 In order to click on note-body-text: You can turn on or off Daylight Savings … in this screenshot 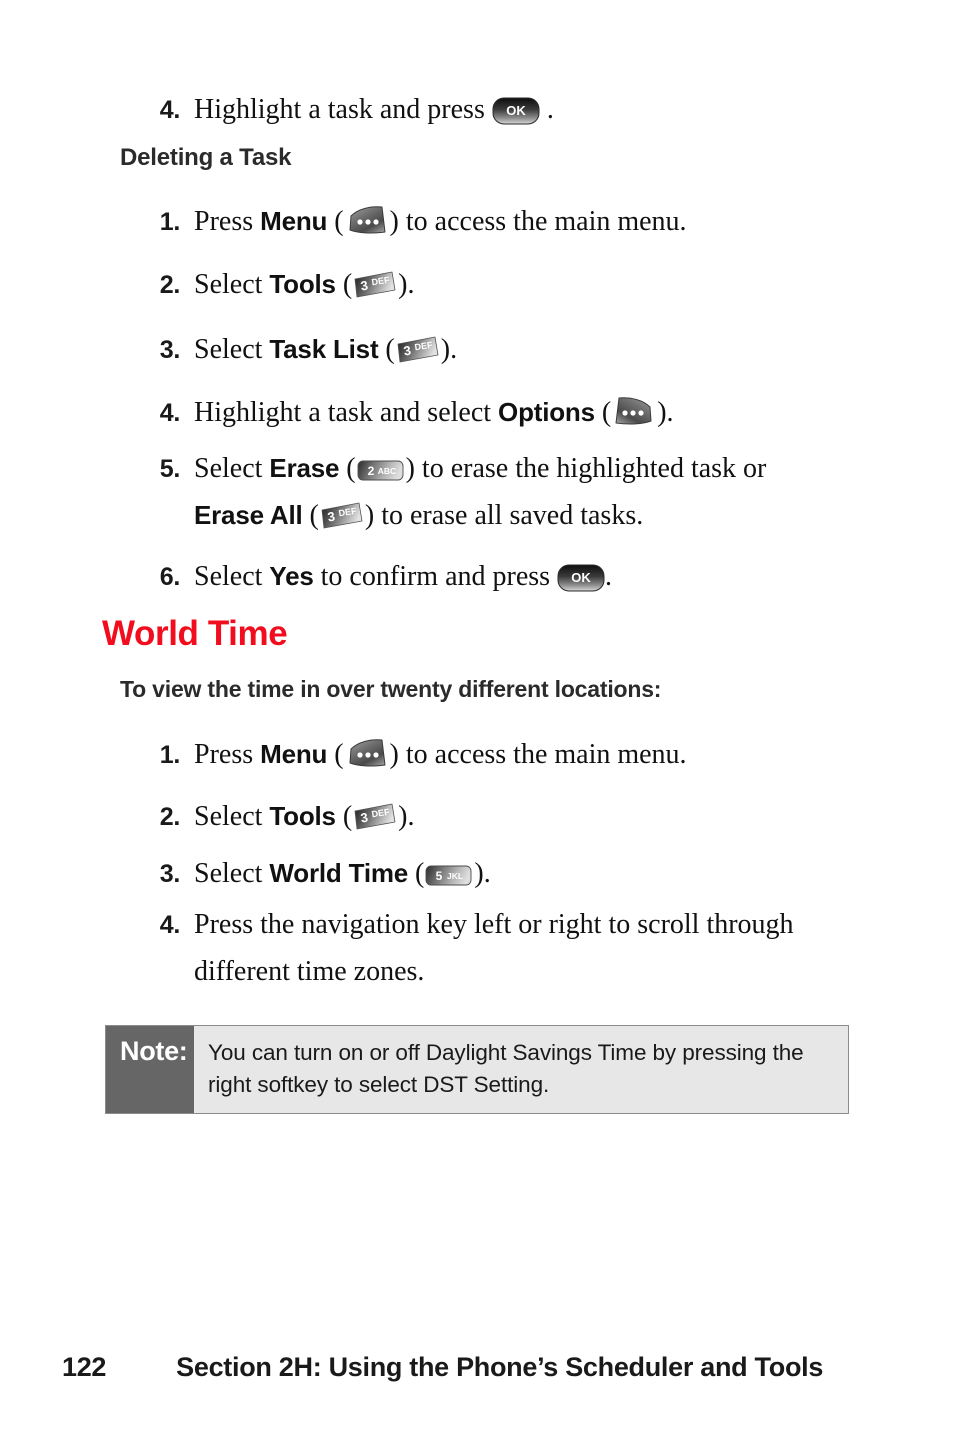, I will do `click(521, 1069)`.